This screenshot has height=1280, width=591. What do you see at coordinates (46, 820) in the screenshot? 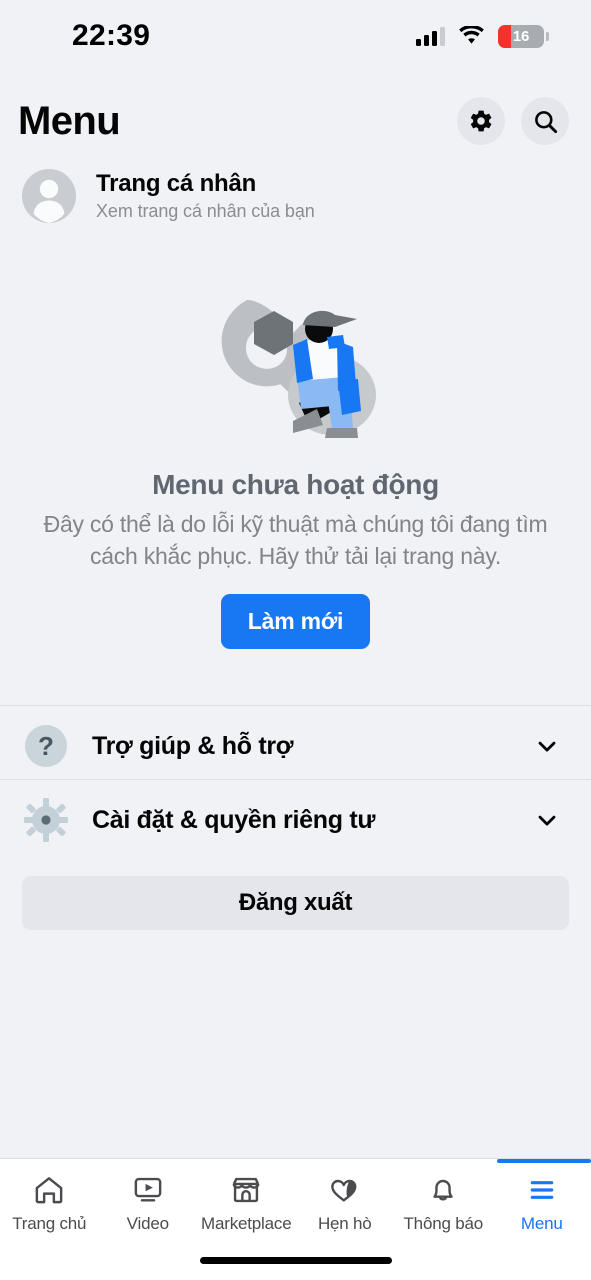
I see `settings-gear-icon` at bounding box center [46, 820].